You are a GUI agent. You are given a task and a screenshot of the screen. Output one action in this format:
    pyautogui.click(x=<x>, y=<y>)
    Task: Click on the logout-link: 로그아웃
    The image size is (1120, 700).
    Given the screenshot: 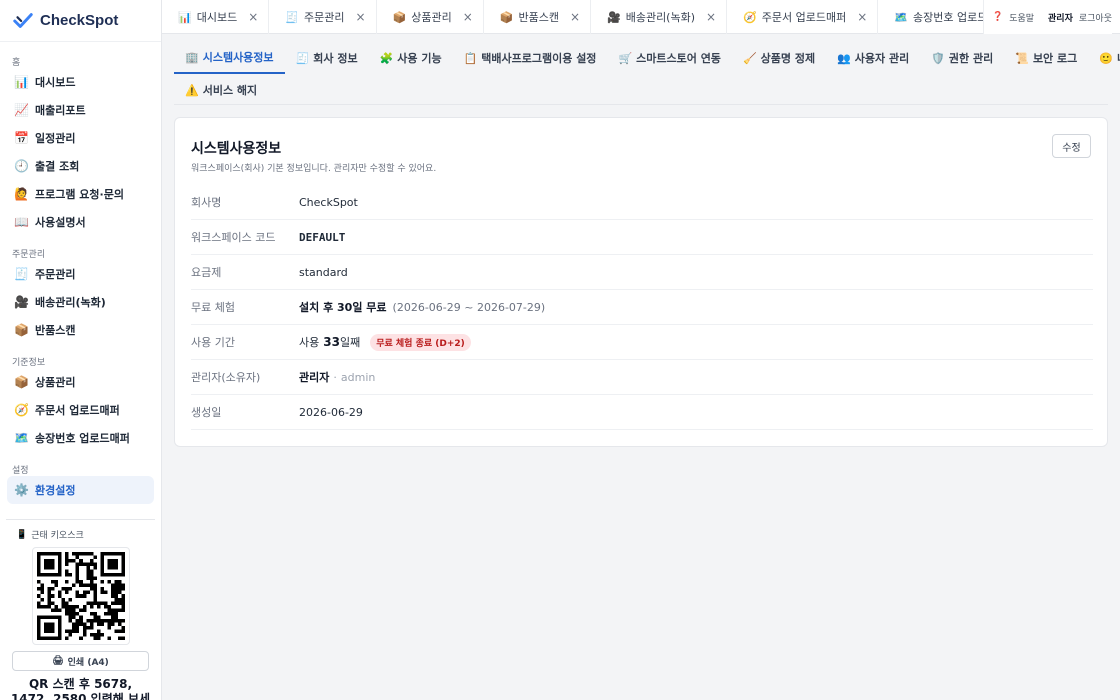 What is the action you would take?
    pyautogui.click(x=1095, y=17)
    